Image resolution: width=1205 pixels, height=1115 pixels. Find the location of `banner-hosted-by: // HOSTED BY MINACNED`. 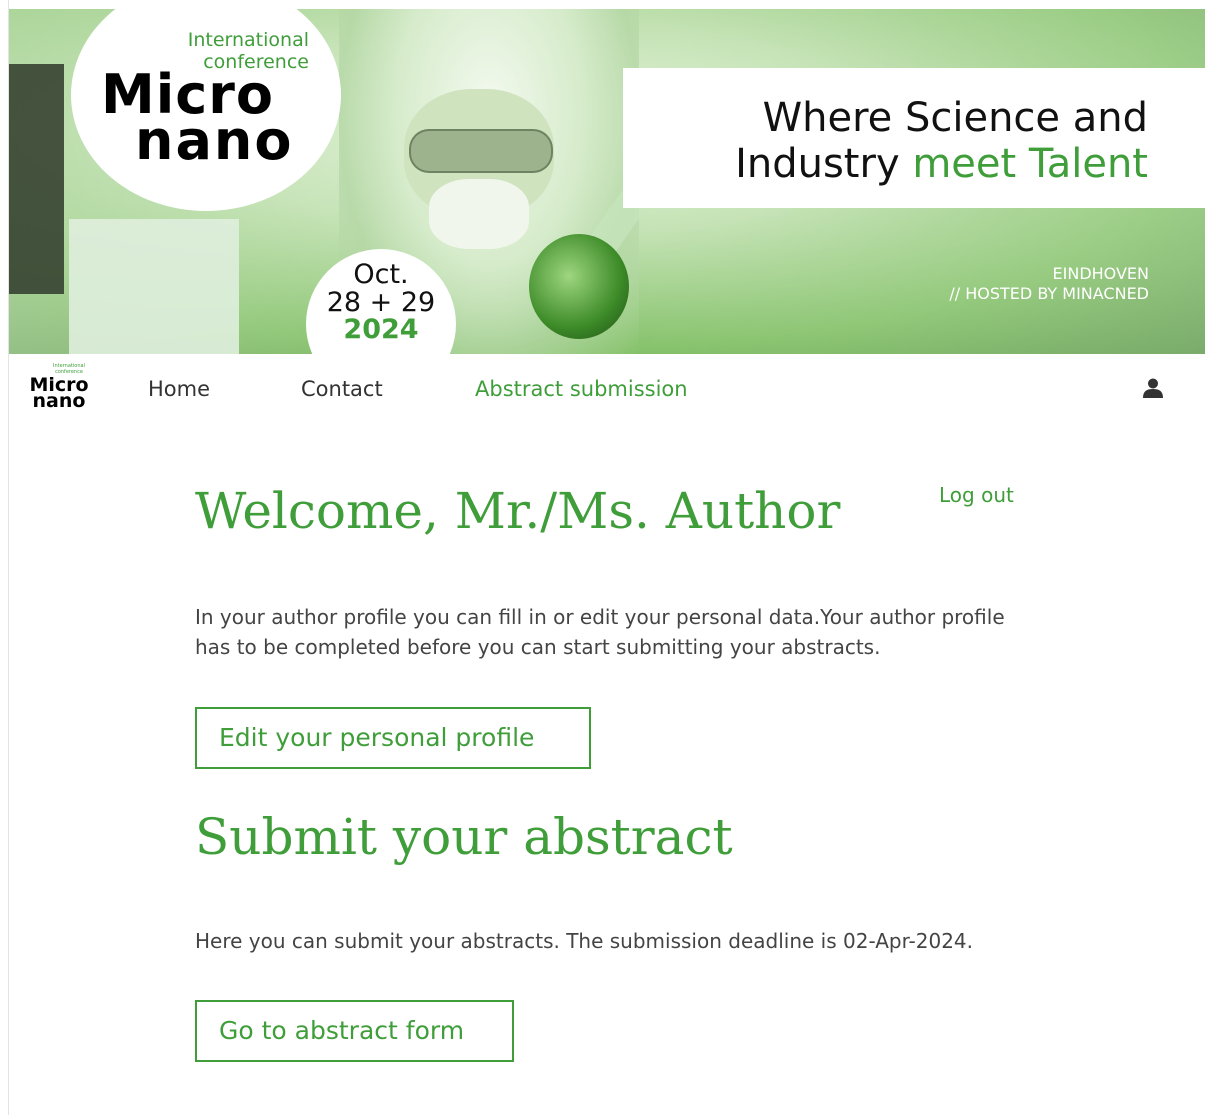

banner-hosted-by: // HOSTED BY MINACNED is located at coordinates (1049, 293).